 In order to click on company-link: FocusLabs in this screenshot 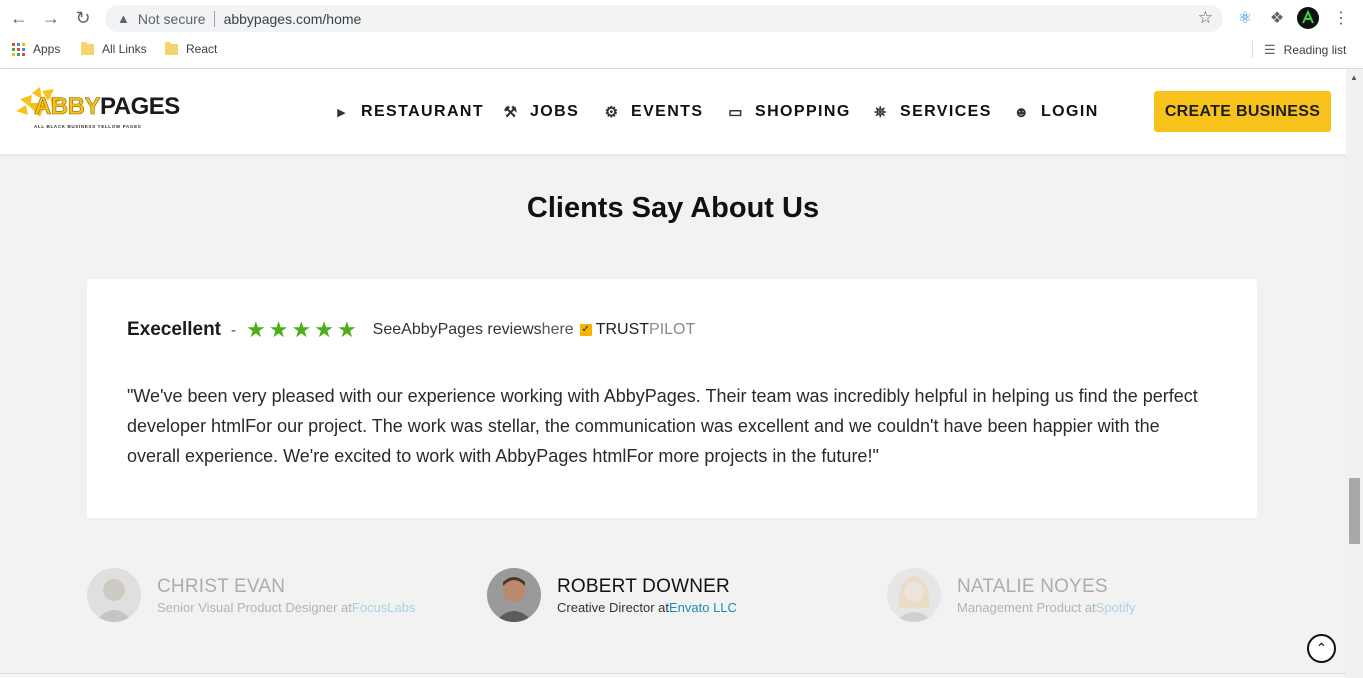, I will do `click(384, 607)`.